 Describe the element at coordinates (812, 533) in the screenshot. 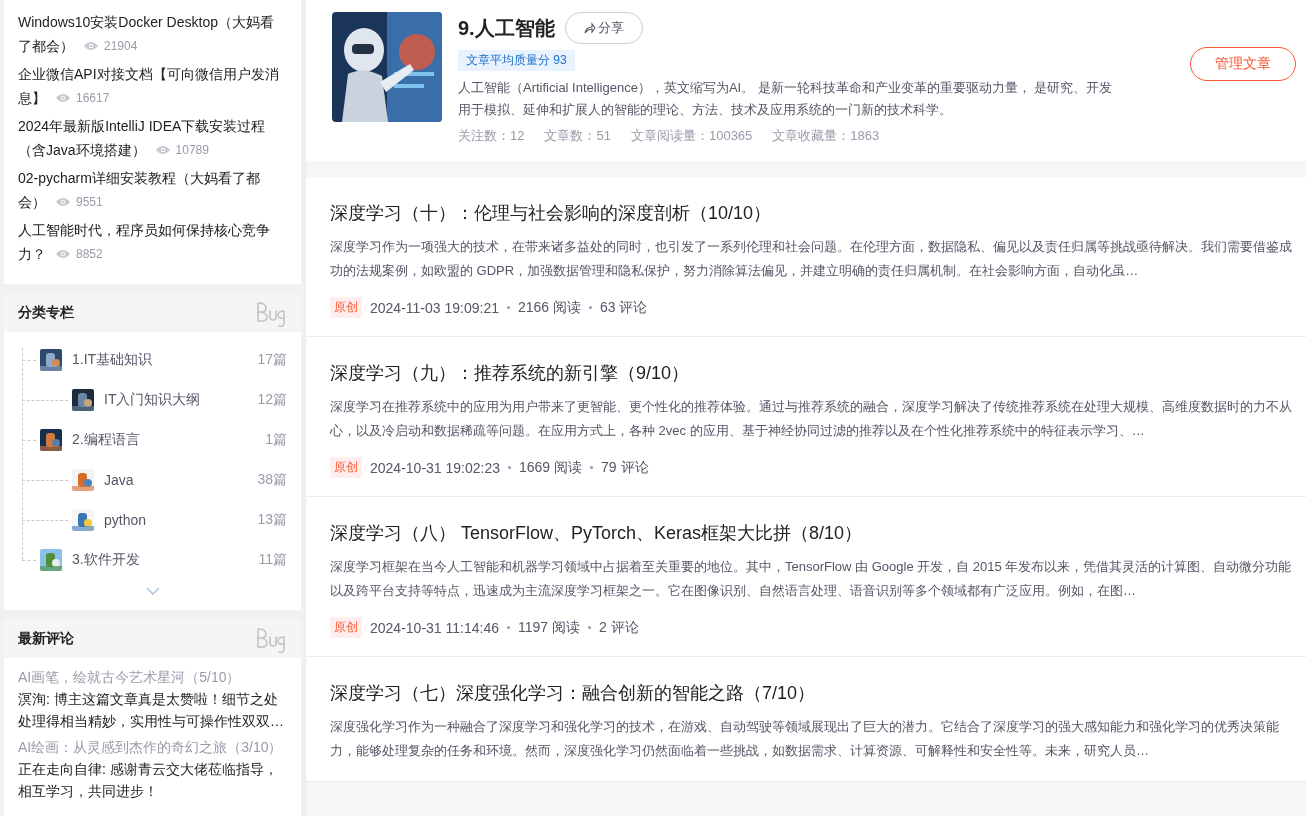

I see `article-title: 深度学习（八） TensorFlow、PyTorch、Keras框架大比拼（8/10）` at that location.